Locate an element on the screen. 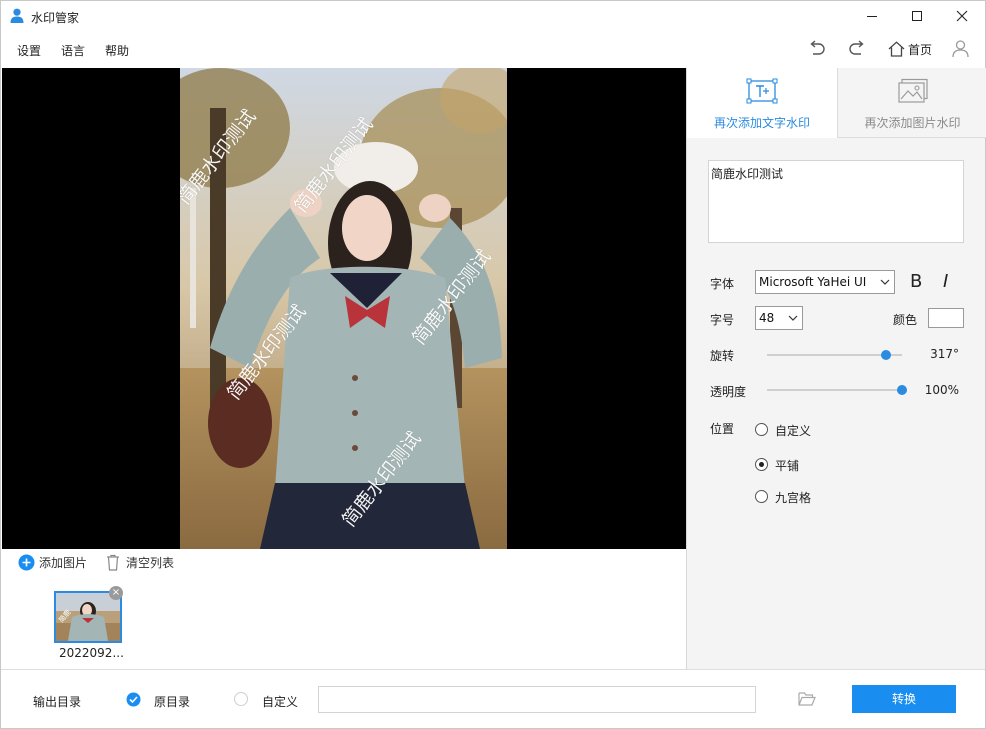  opacity-slider-thumb is located at coordinates (902, 390).